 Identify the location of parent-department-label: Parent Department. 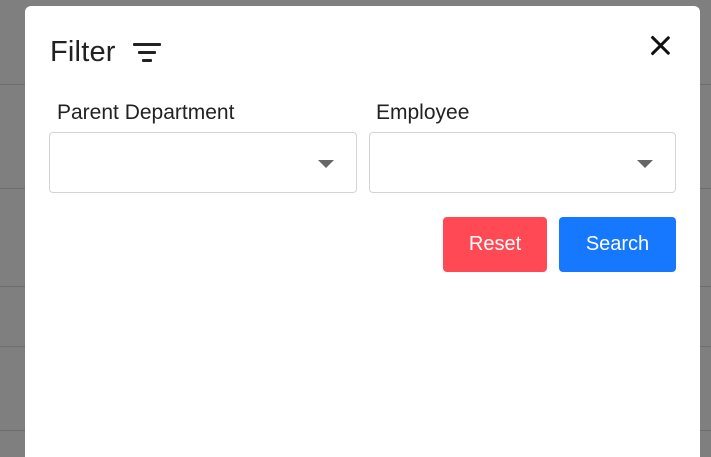
(146, 112).